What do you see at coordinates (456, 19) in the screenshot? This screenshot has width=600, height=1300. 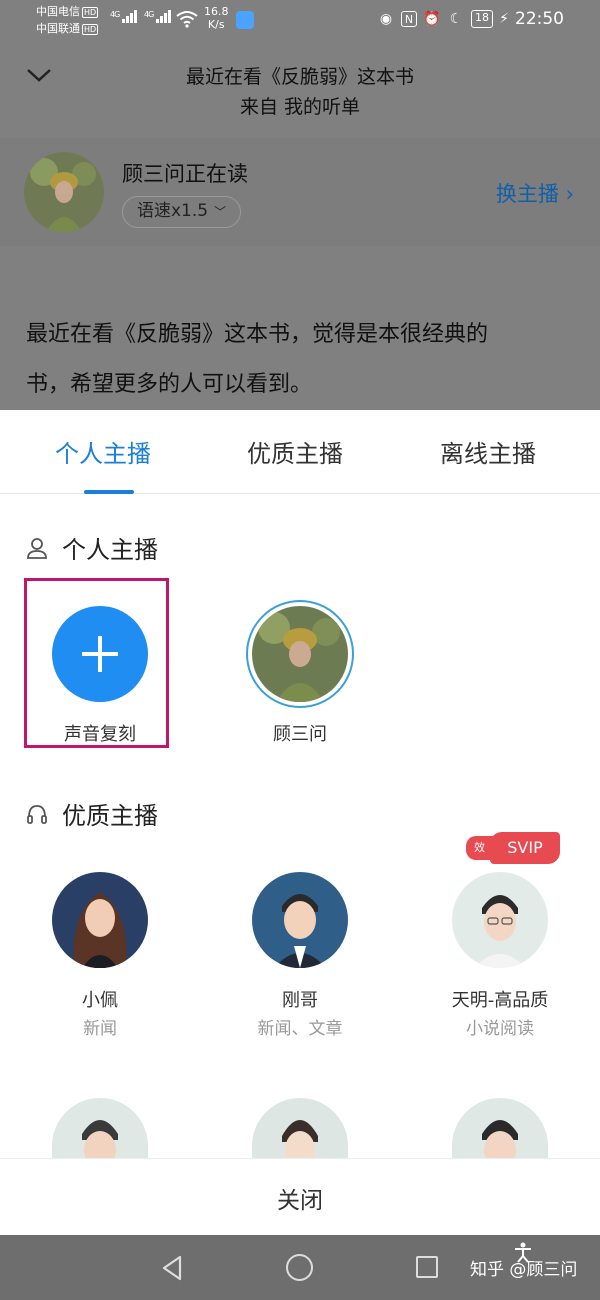 I see `moon-icon: ☾` at bounding box center [456, 19].